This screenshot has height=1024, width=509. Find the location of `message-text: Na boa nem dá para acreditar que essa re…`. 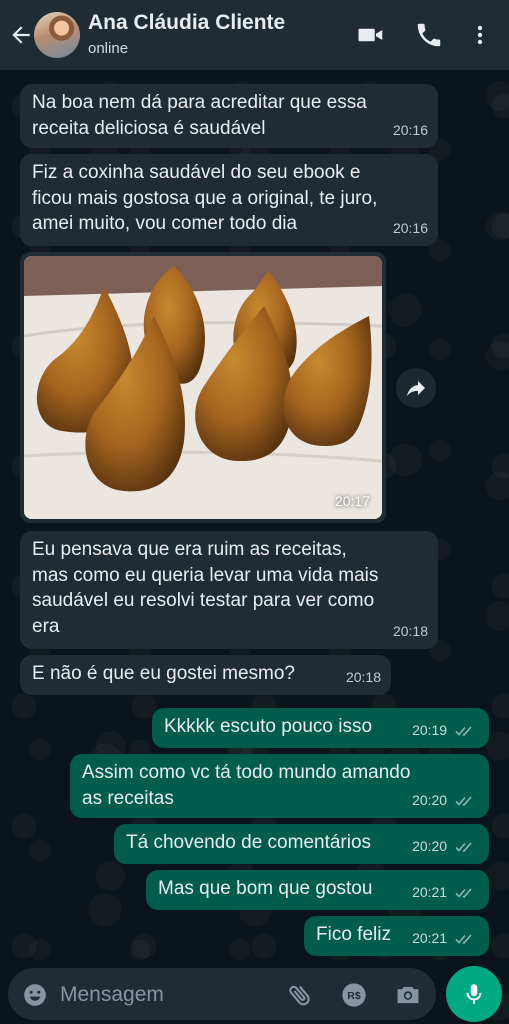

message-text: Na boa nem dá para acreditar que essa re… is located at coordinates (199, 115).